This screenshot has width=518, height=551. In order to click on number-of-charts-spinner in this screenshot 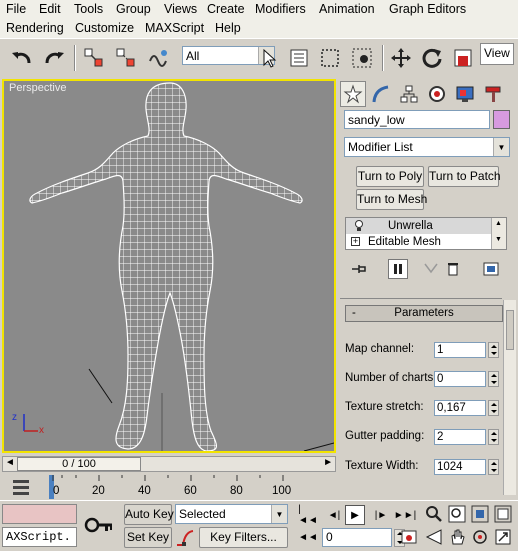, I will do `click(493, 379)`.